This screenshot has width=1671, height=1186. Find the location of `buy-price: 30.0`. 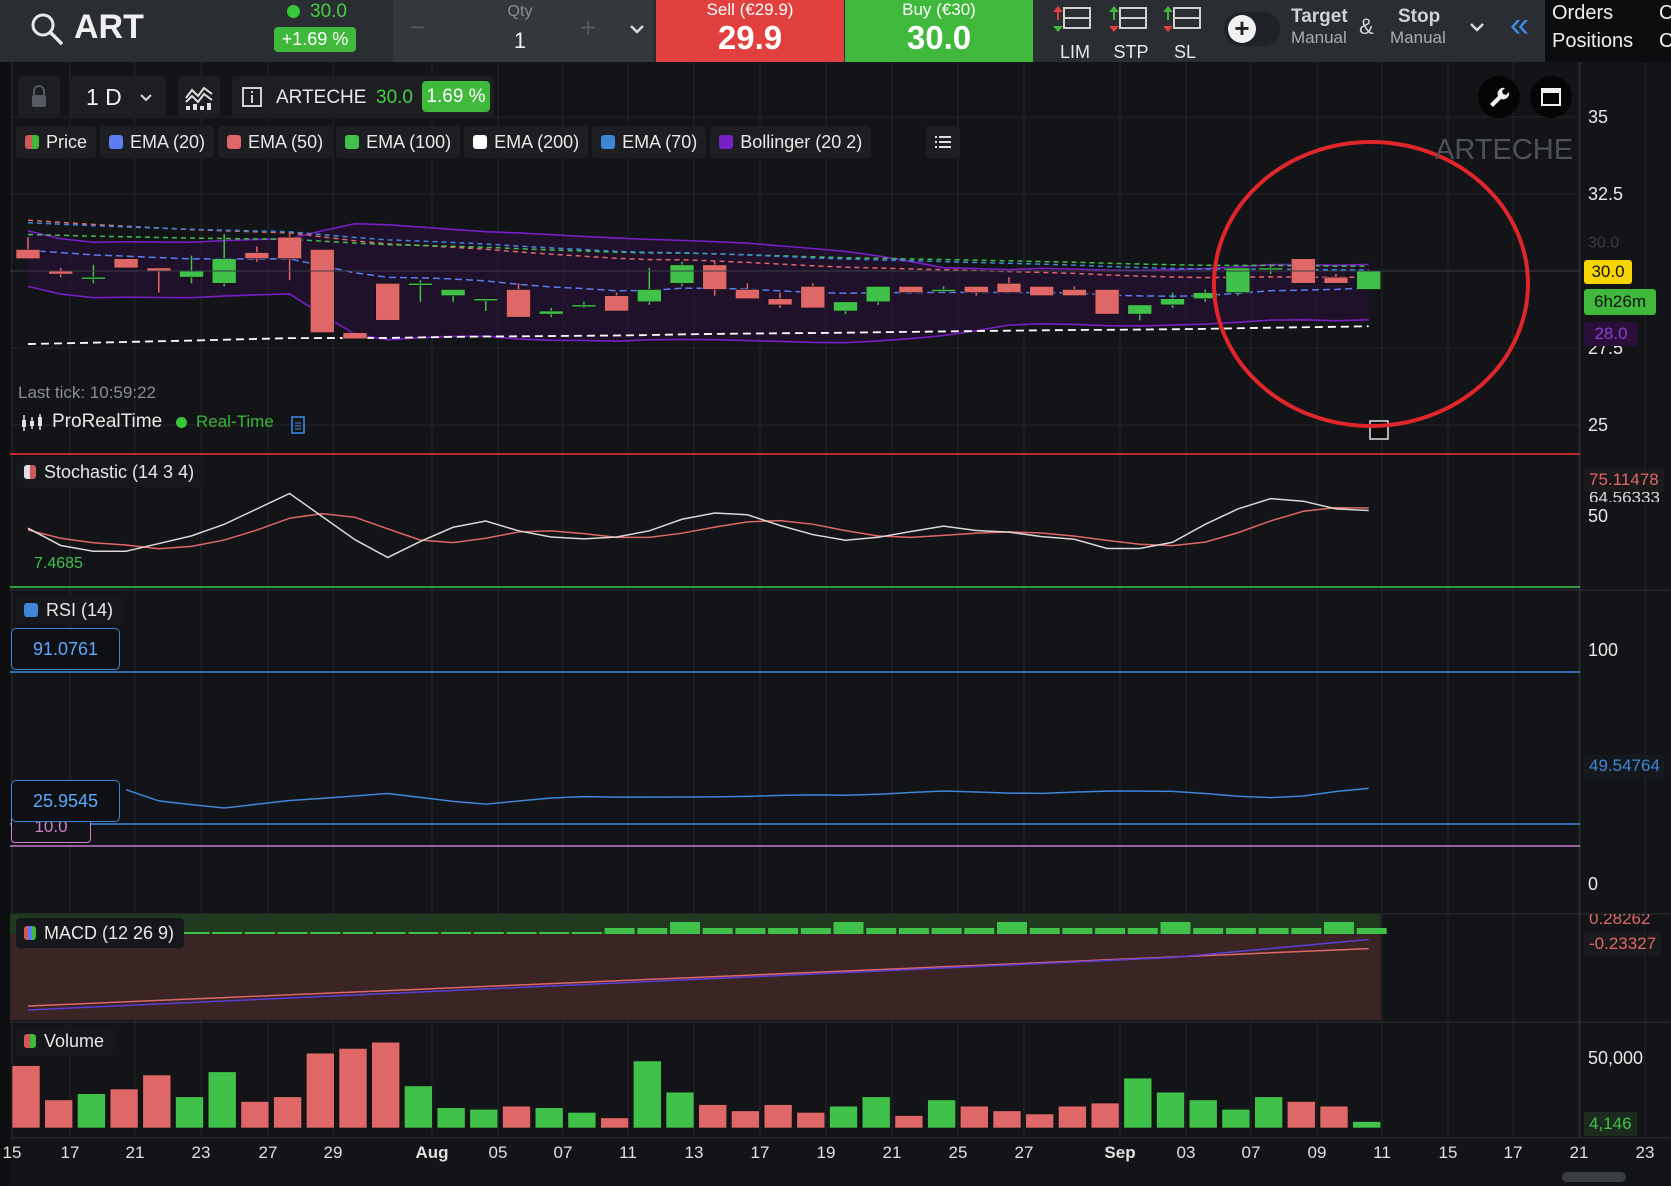

buy-price: 30.0 is located at coordinates (939, 37).